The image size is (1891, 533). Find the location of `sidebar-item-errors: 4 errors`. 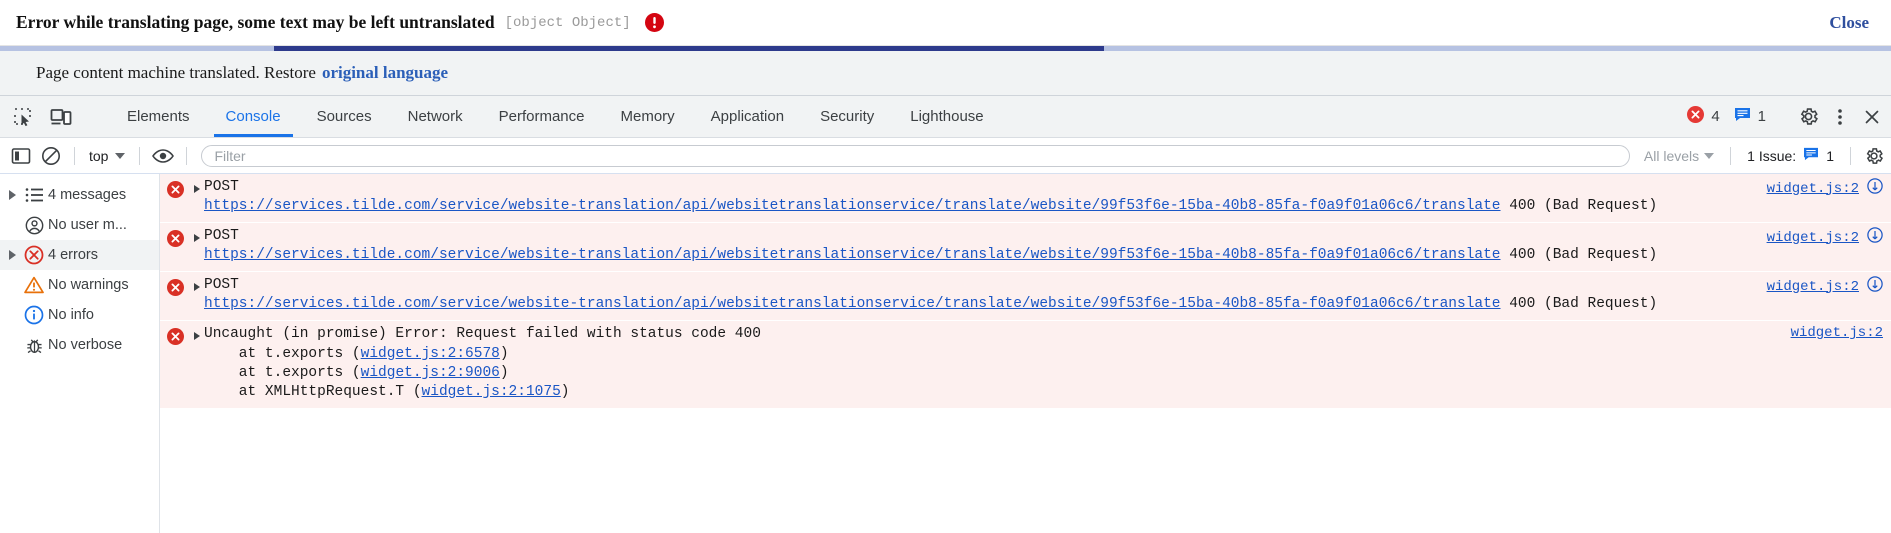

sidebar-item-errors: 4 errors is located at coordinates (79, 255).